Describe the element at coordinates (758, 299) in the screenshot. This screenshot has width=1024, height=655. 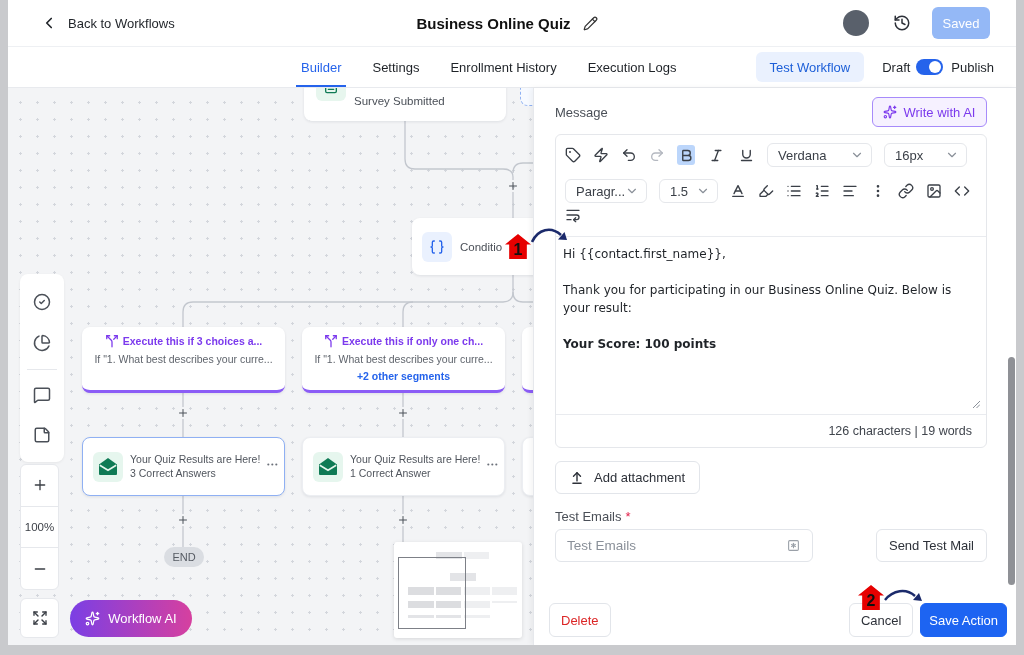
I see `message-text: Thank you for participating in our Business Online Quiz. Below is your result:` at that location.